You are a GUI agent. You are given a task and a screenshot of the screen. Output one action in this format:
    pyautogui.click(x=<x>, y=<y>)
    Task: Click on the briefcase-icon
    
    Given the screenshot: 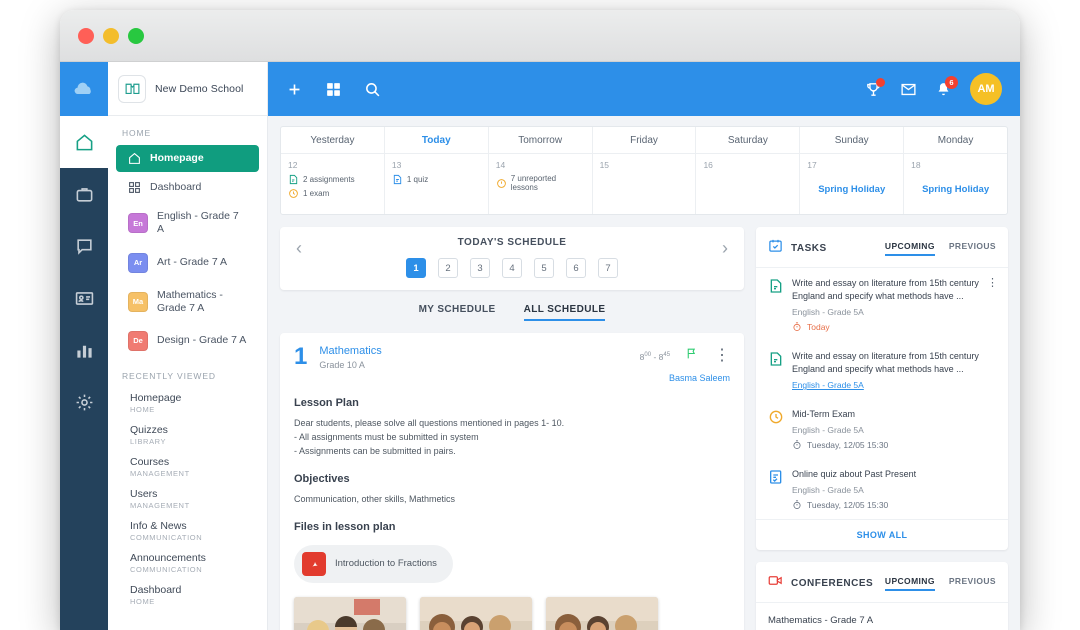 What is the action you would take?
    pyautogui.click(x=84, y=194)
    